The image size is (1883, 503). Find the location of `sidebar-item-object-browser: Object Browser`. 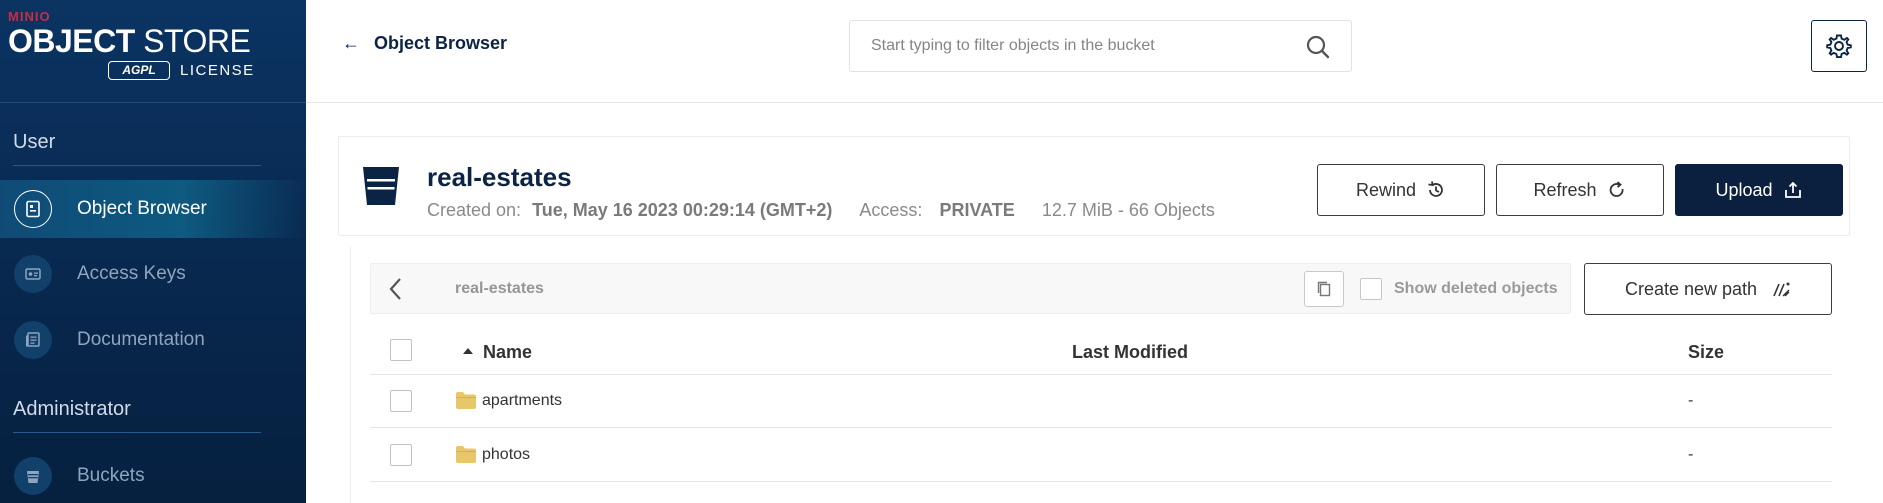

sidebar-item-object-browser: Object Browser is located at coordinates (153, 209).